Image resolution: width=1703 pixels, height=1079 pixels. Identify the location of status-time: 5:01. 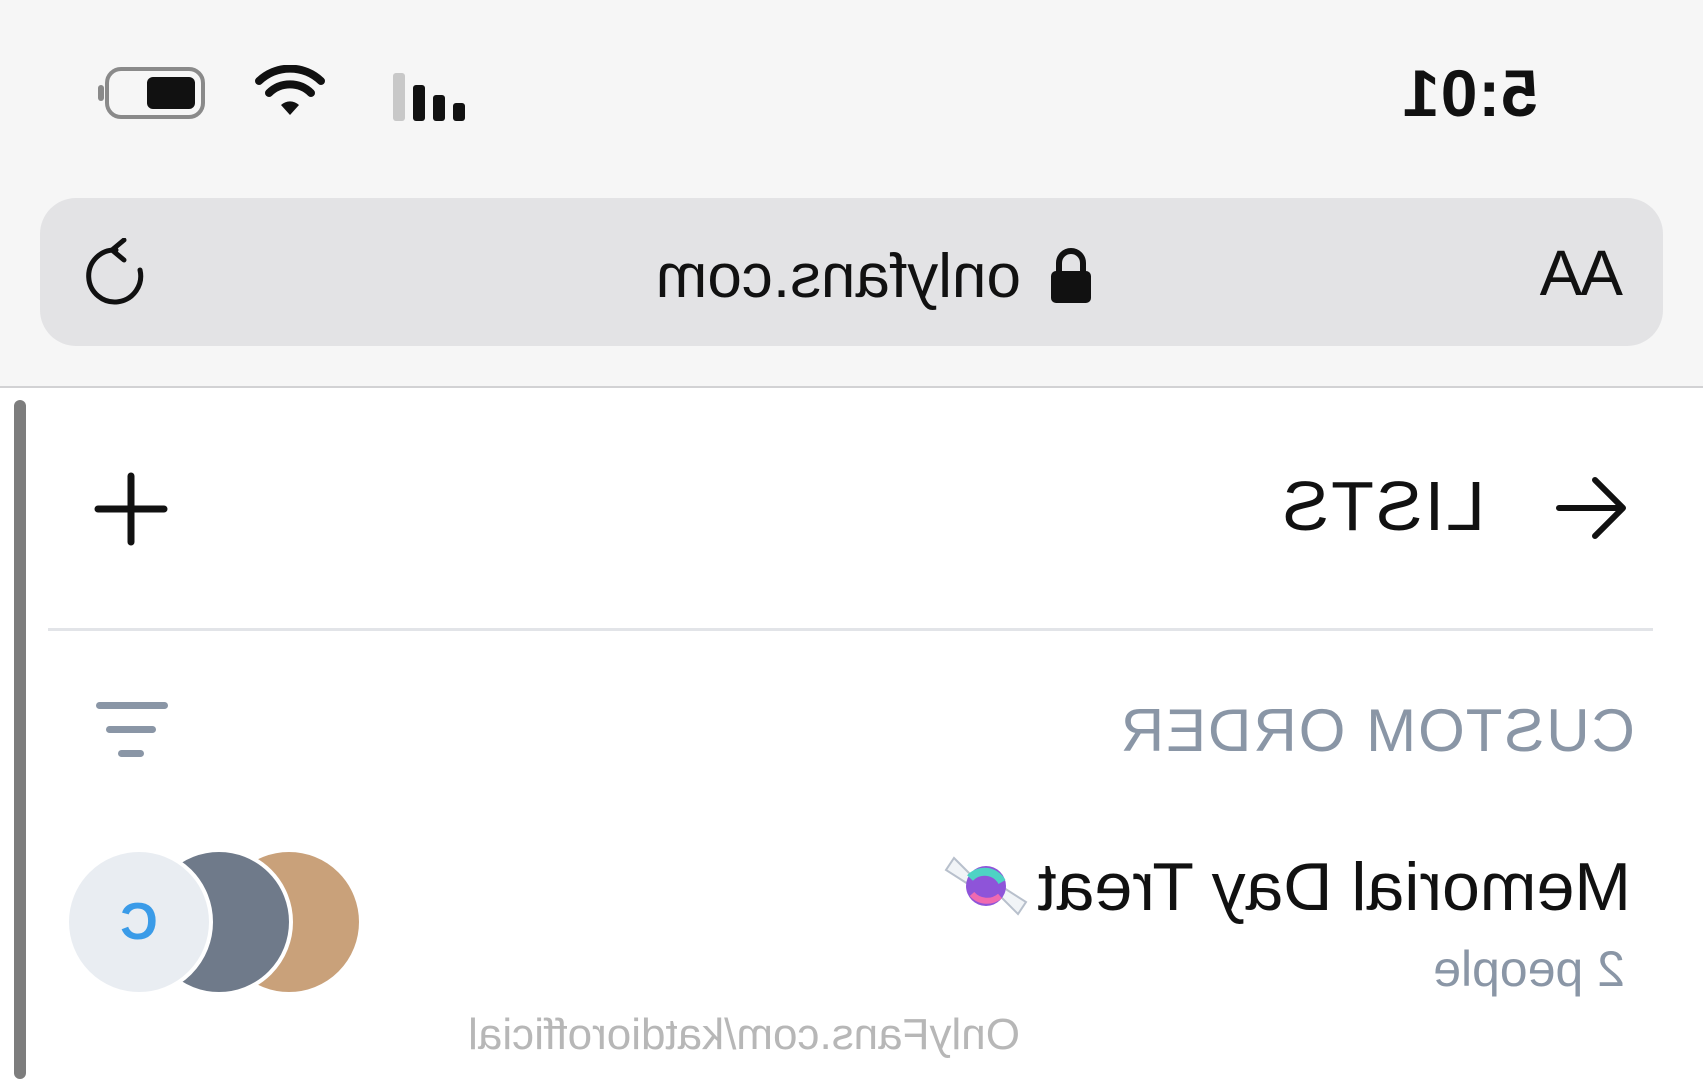
(1469, 93).